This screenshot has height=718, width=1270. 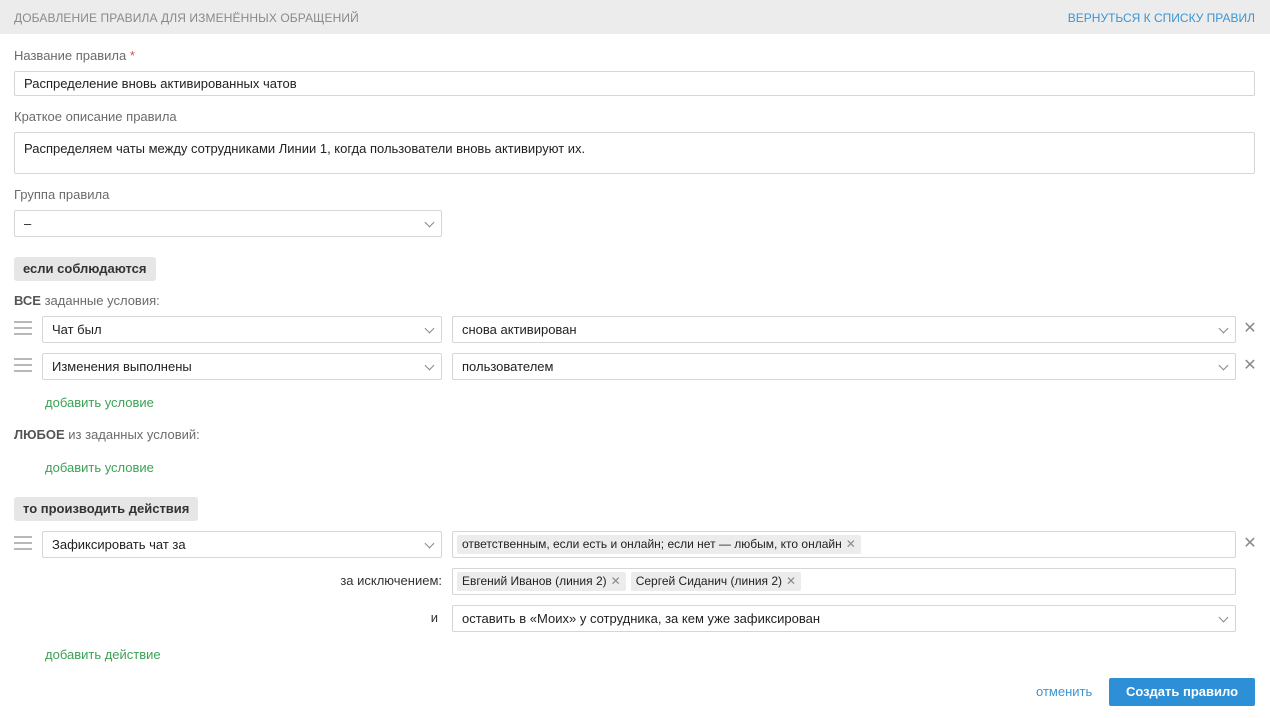 I want to click on any-conditions-suffix: из заданных условий:, so click(x=132, y=434).